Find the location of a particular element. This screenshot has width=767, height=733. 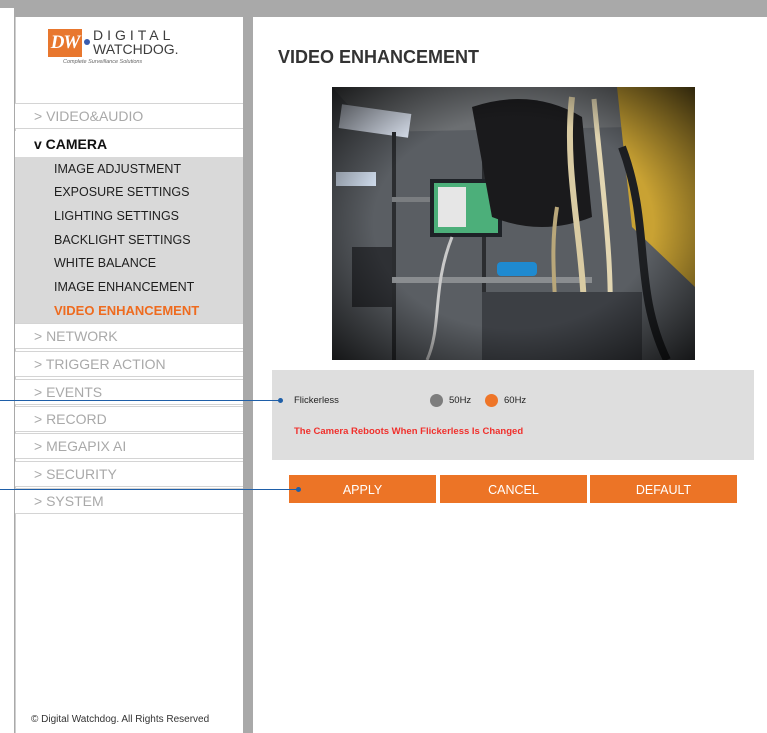

submenu-video-enhancement: VIDEO ENHANCEMENT is located at coordinates (126, 310).